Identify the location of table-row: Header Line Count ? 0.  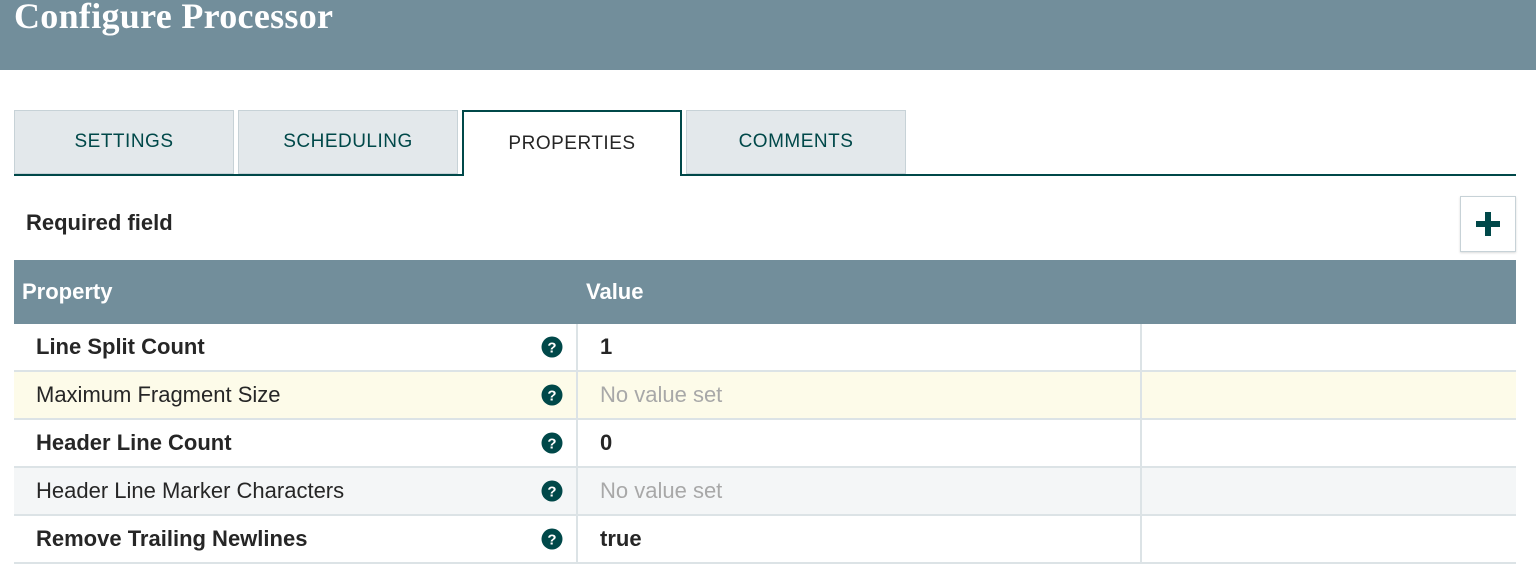
(765, 444).